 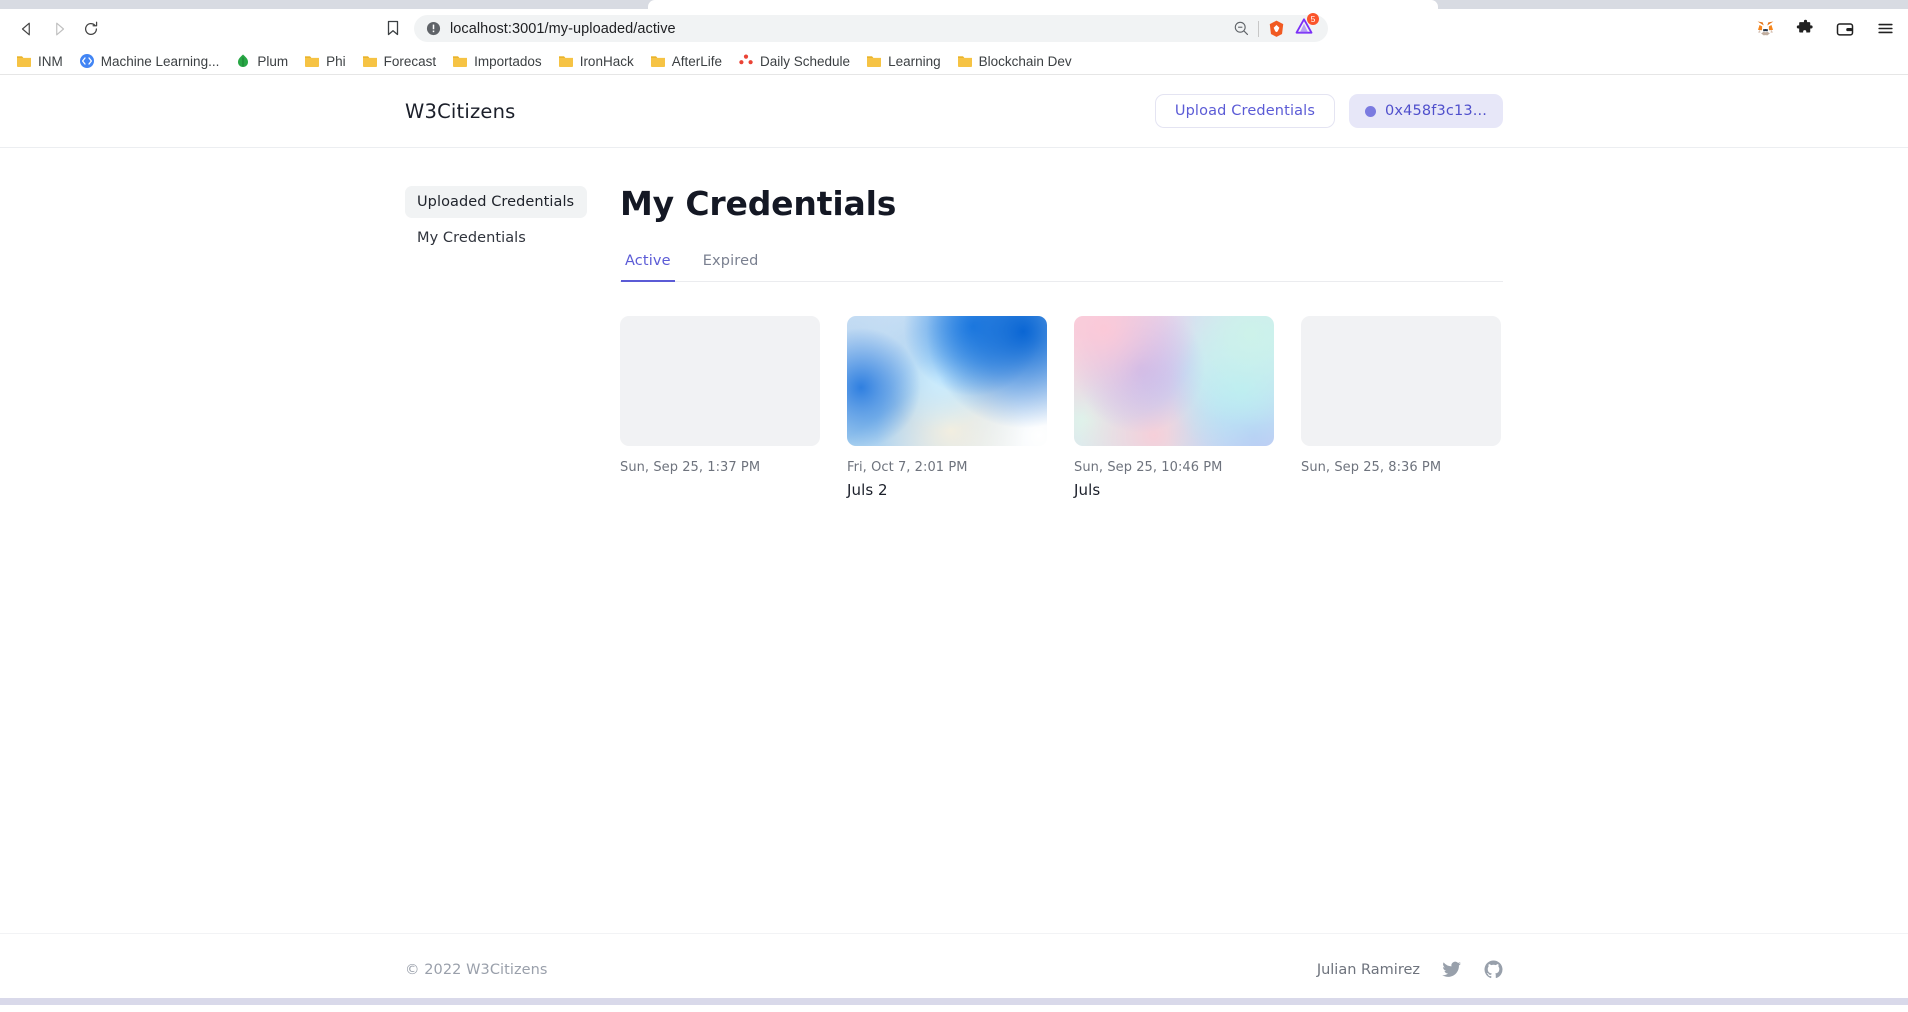 What do you see at coordinates (1401, 407) in the screenshot?
I see `credential-card: Sun, Sep 25, 8:36 PM` at bounding box center [1401, 407].